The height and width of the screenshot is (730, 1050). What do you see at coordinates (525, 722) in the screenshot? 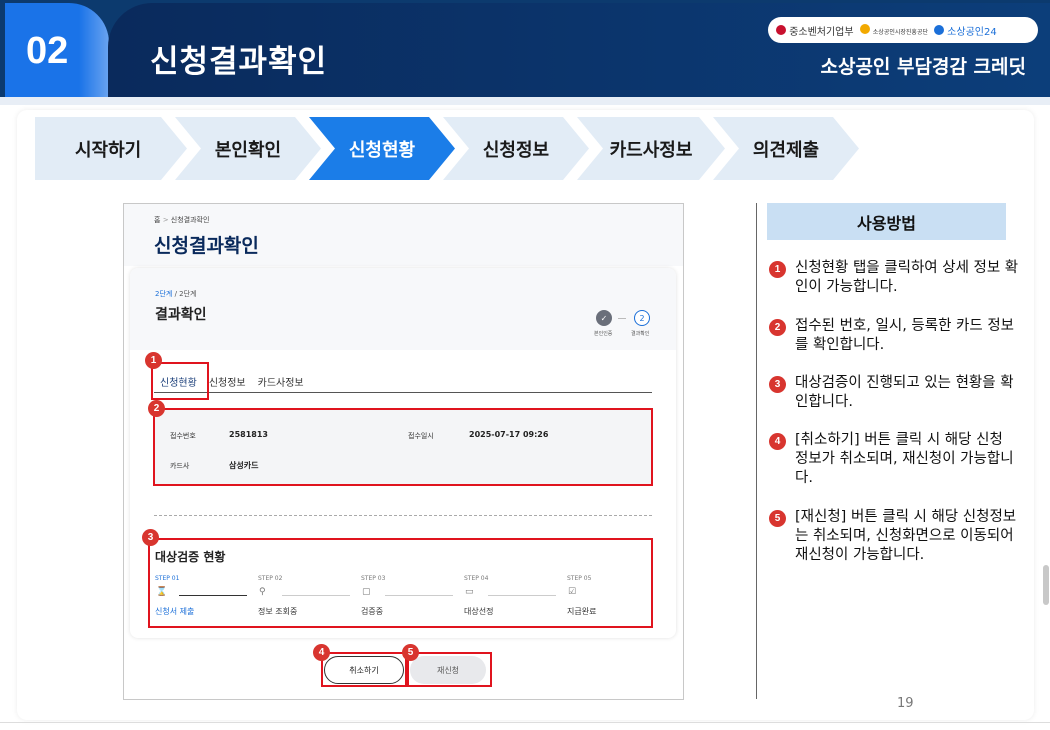
I see `bottom-border` at bounding box center [525, 722].